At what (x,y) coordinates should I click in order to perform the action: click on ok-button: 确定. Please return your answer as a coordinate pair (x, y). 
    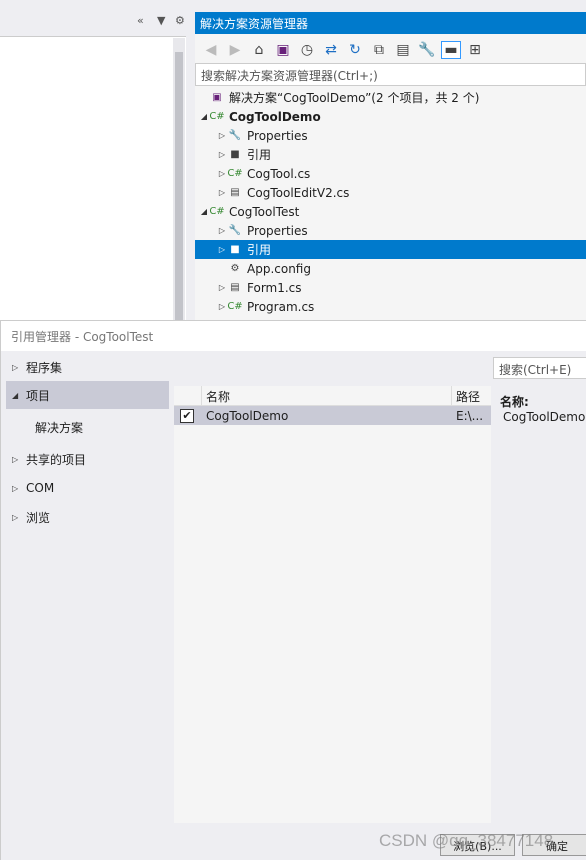
    Looking at the image, I should click on (554, 845).